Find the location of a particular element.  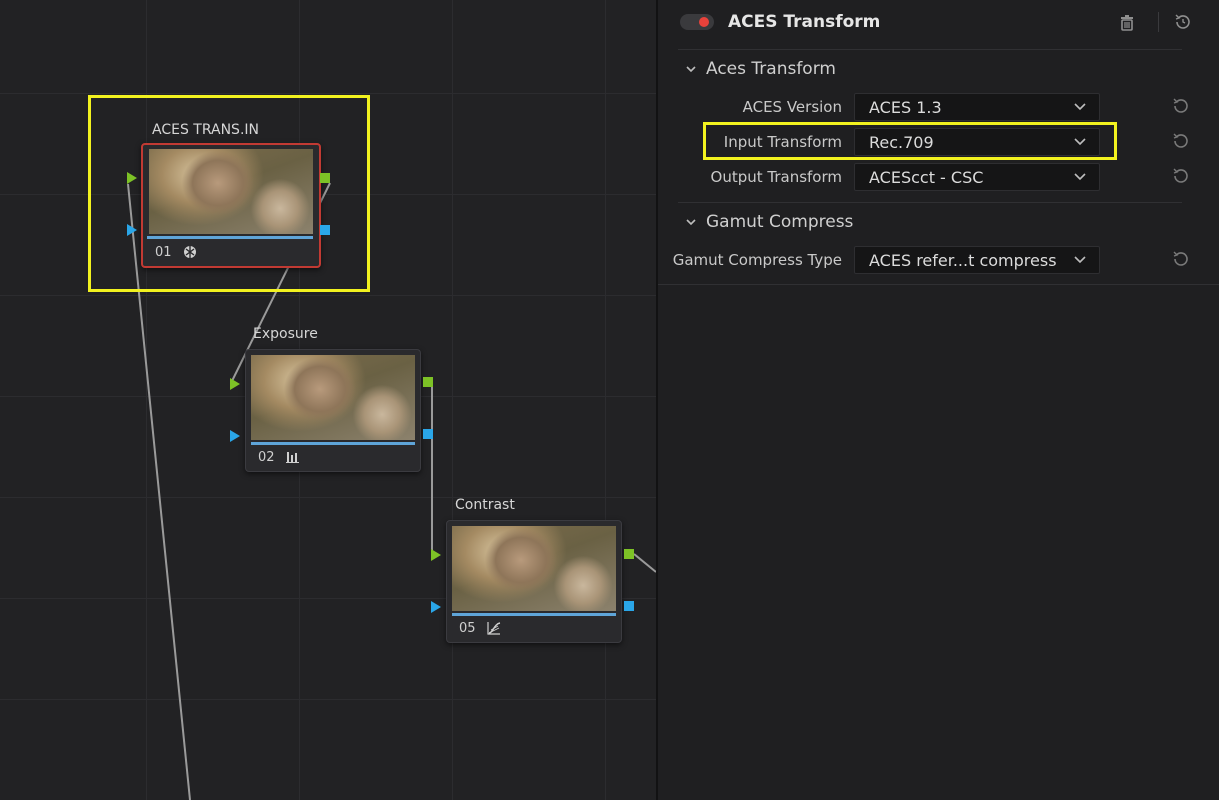

output-transform-dropdown: ACEScct - CSC is located at coordinates (977, 177).